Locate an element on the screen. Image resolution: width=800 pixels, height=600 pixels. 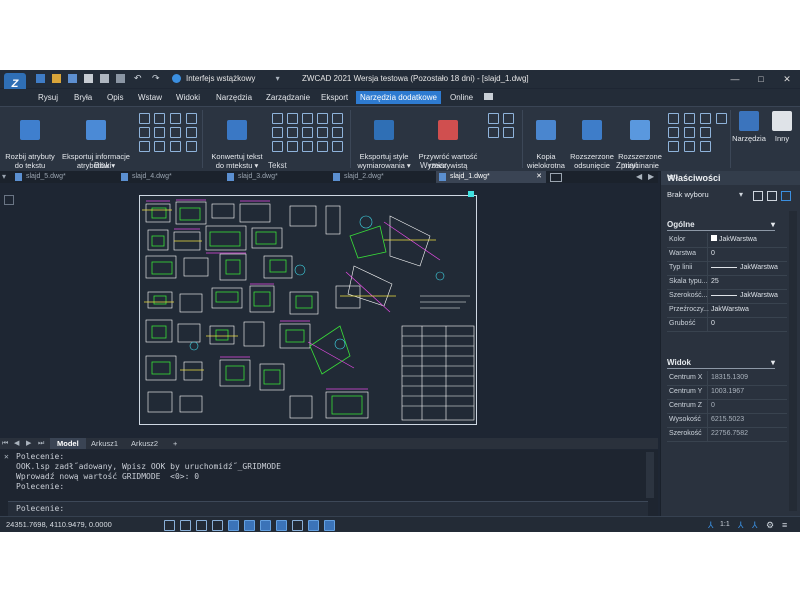
save-as-icon is located at coordinates (88, 78).